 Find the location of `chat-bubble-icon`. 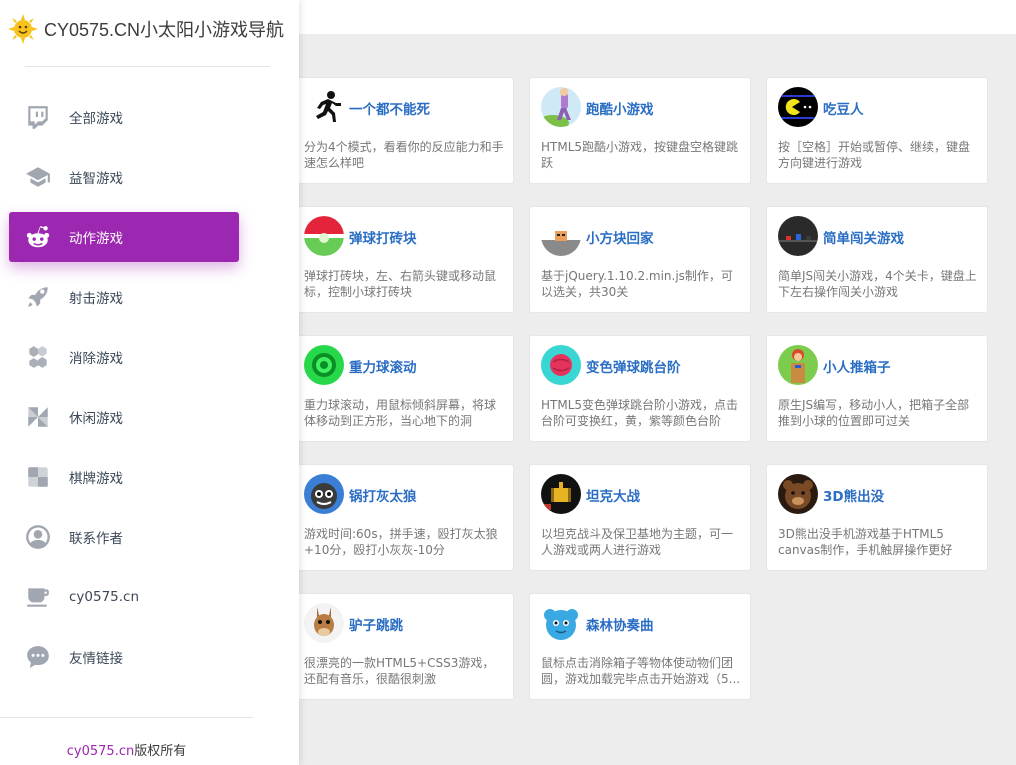

chat-bubble-icon is located at coordinates (38, 657).